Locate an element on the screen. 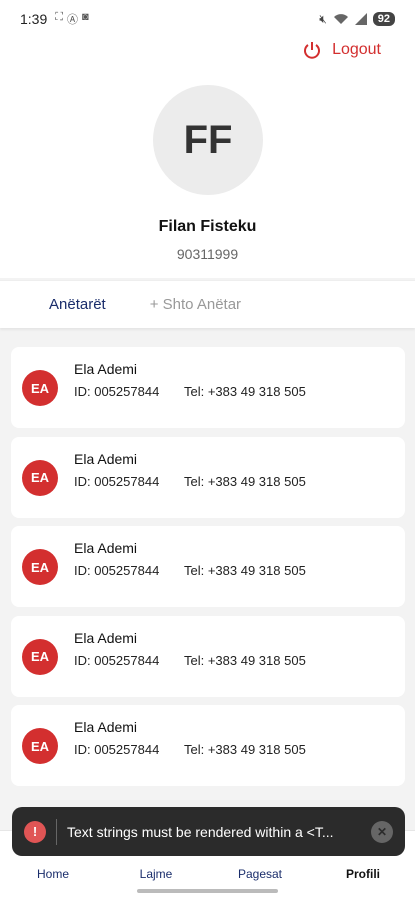  logout-label: Logout is located at coordinates (356, 49).